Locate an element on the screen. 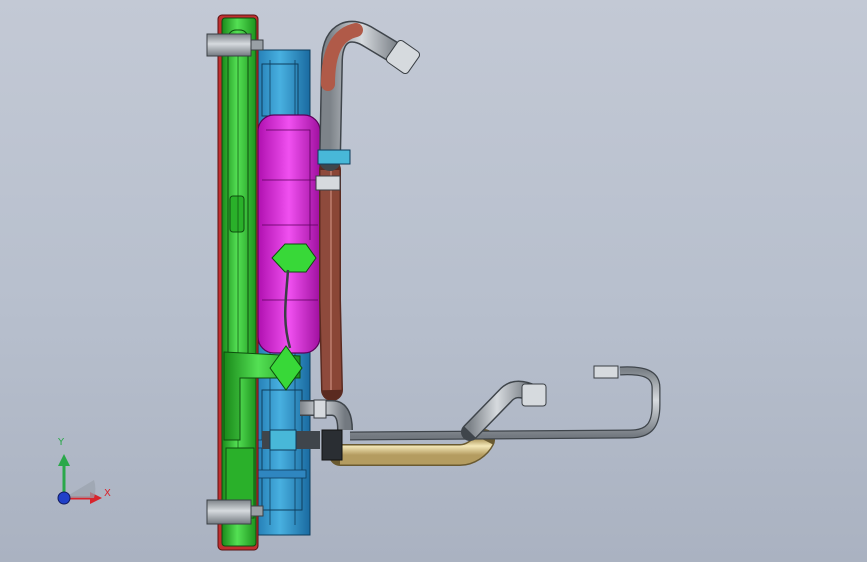 The height and width of the screenshot is (562, 867). y-axis-arrowhead is located at coordinates (64, 460).